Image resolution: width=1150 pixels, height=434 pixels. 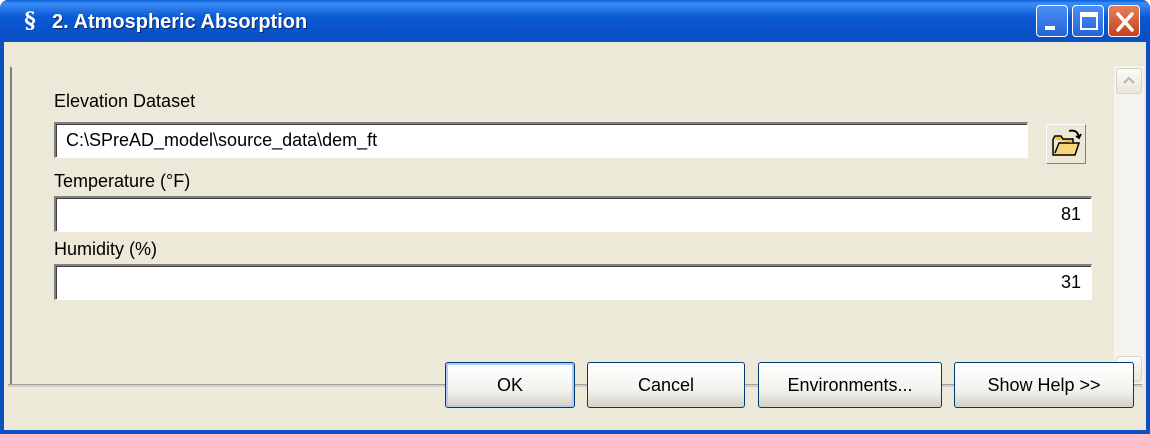 What do you see at coordinates (1148, 238) in the screenshot?
I see `window-frame-right` at bounding box center [1148, 238].